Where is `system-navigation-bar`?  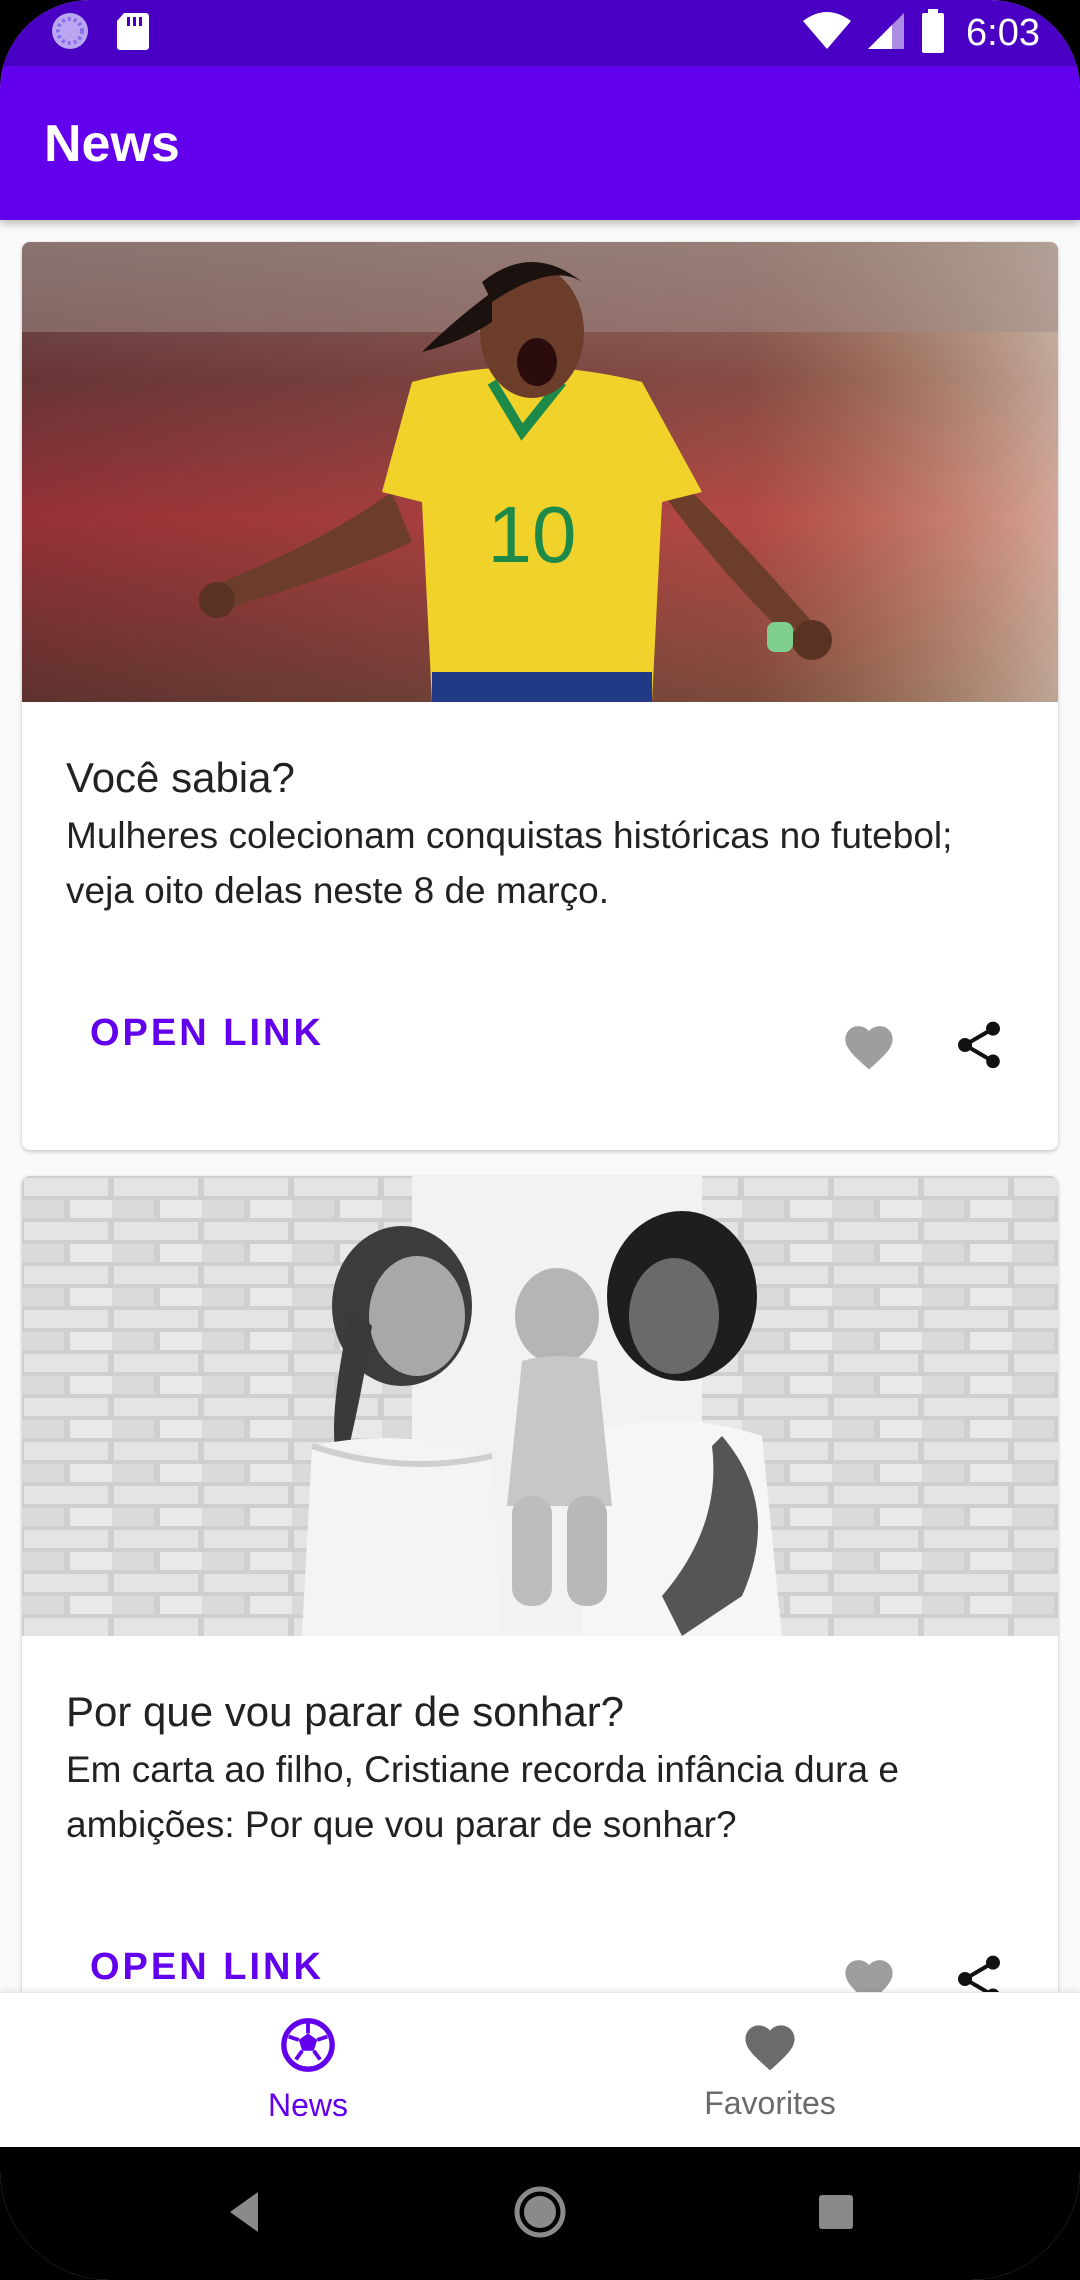 system-navigation-bar is located at coordinates (540, 2213).